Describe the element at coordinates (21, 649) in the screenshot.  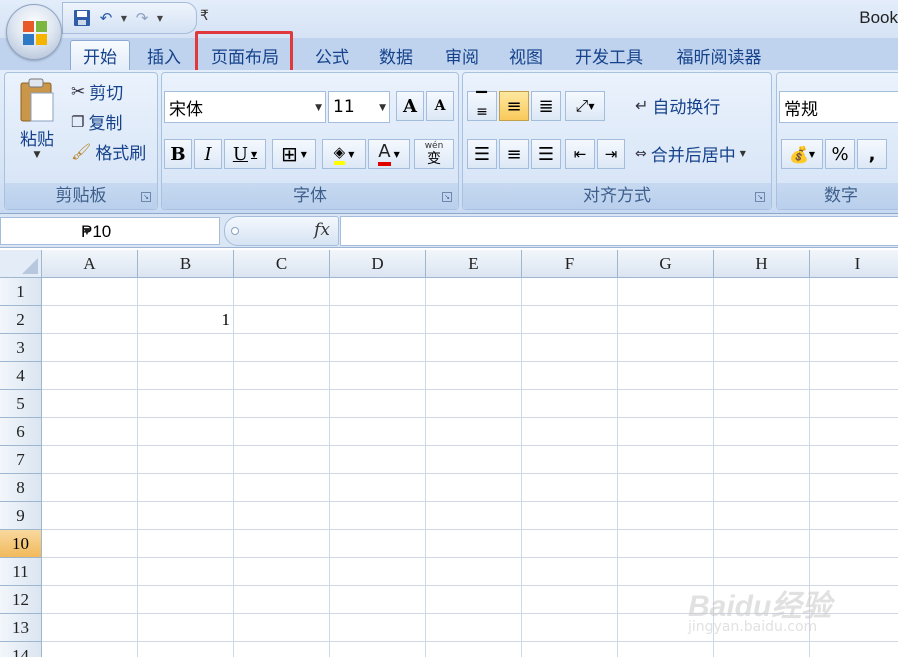
I see `row-header-14: 14` at that location.